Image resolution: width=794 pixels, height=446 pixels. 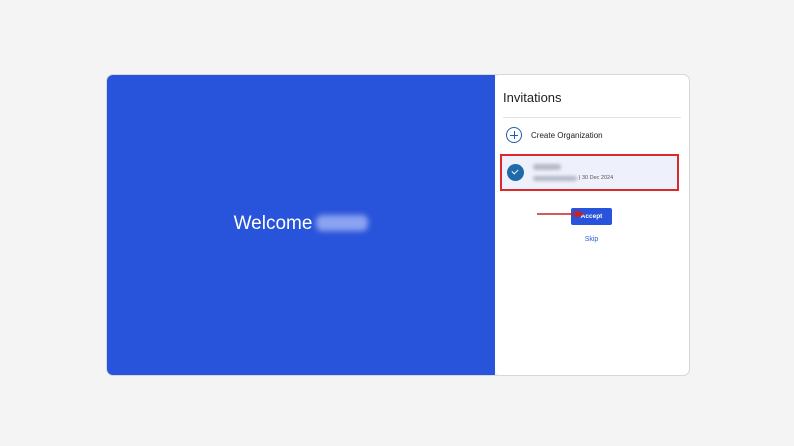 I want to click on create-organization-option: Create Organization, so click(x=591, y=135).